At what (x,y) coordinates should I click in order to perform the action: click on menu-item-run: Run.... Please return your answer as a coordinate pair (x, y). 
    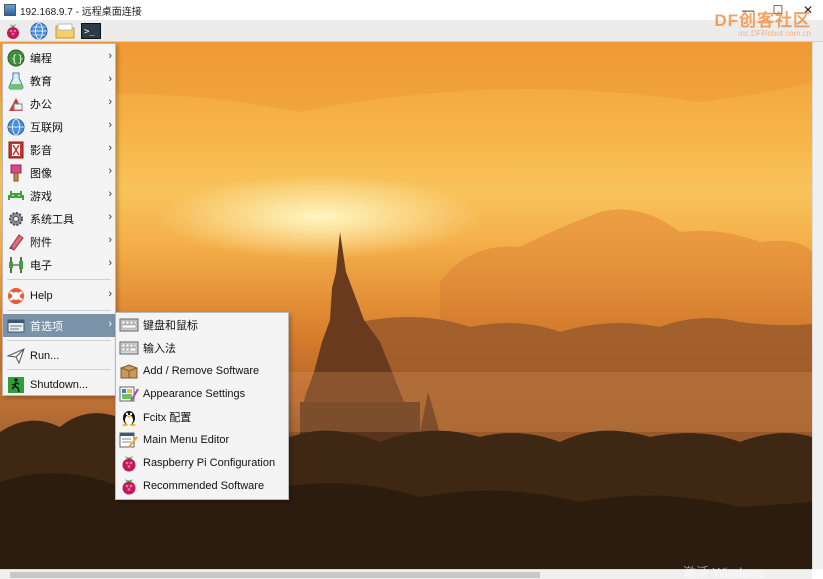
    Looking at the image, I should click on (59, 355).